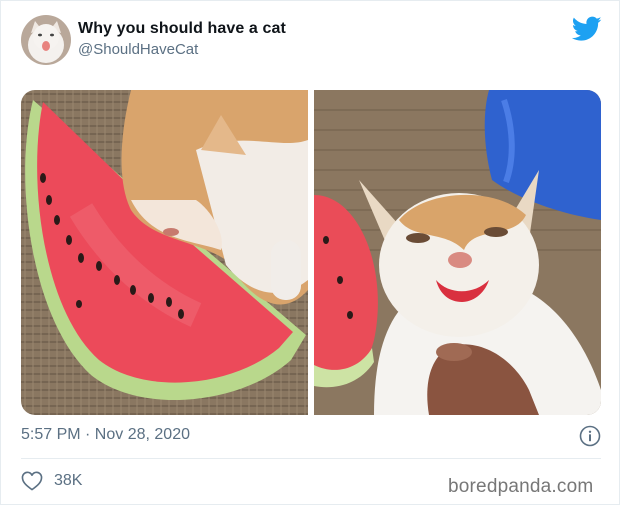  What do you see at coordinates (32, 481) in the screenshot?
I see `heart-icon` at bounding box center [32, 481].